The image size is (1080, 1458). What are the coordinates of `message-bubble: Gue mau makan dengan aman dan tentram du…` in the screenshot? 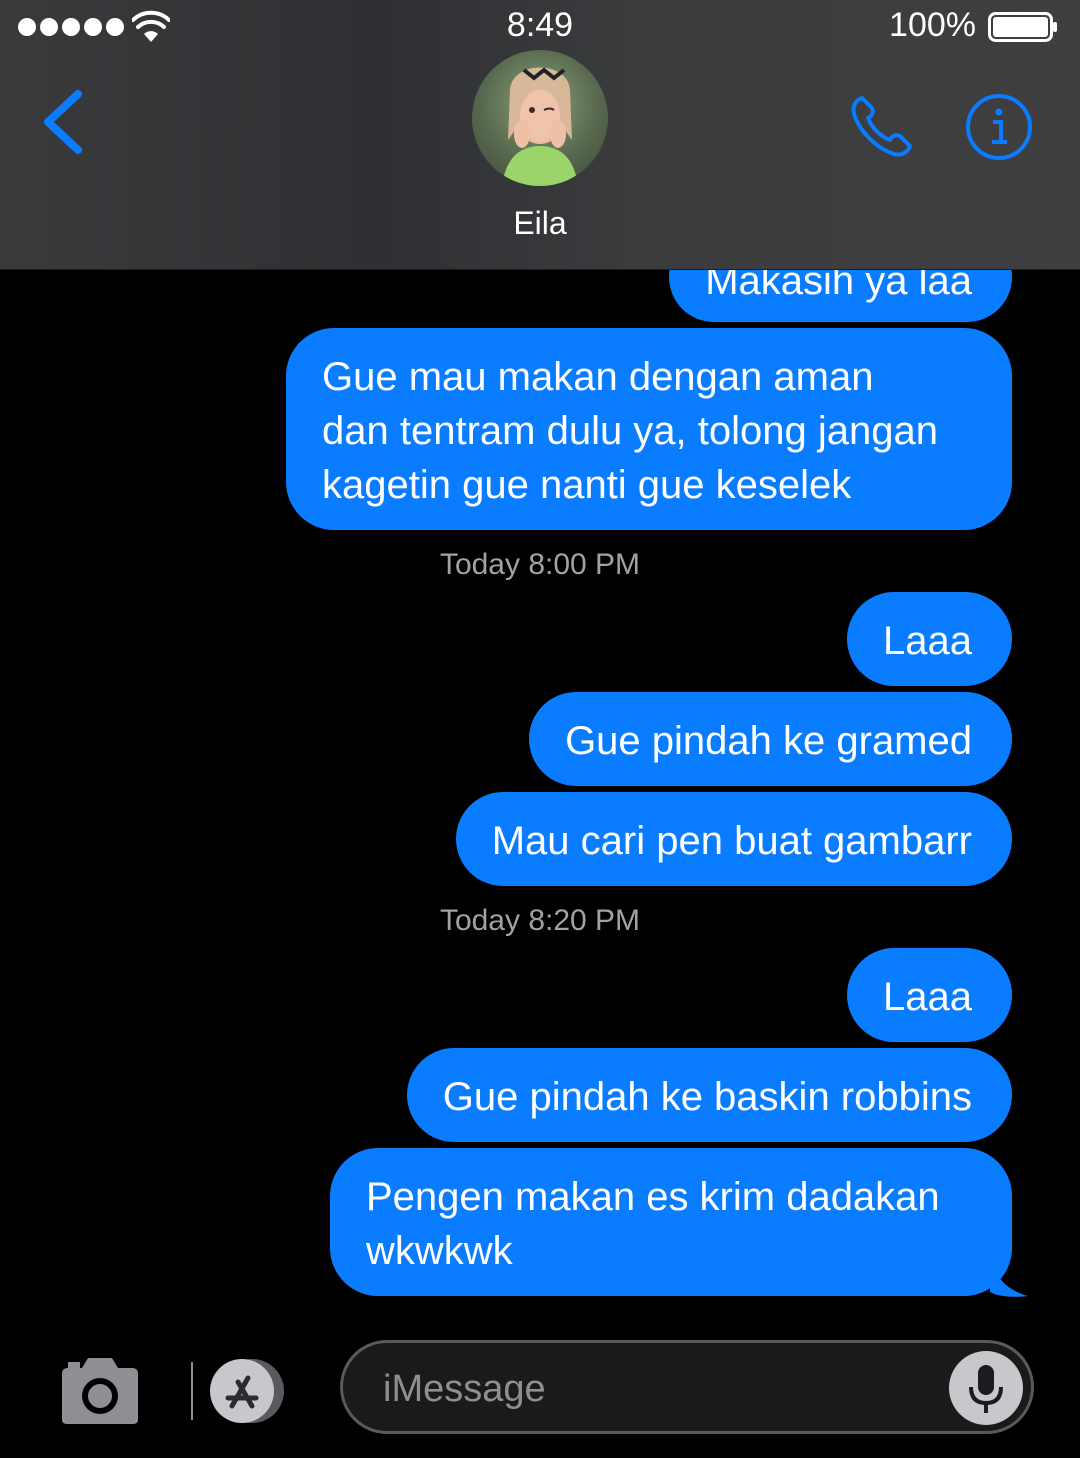 It's located at (649, 429).